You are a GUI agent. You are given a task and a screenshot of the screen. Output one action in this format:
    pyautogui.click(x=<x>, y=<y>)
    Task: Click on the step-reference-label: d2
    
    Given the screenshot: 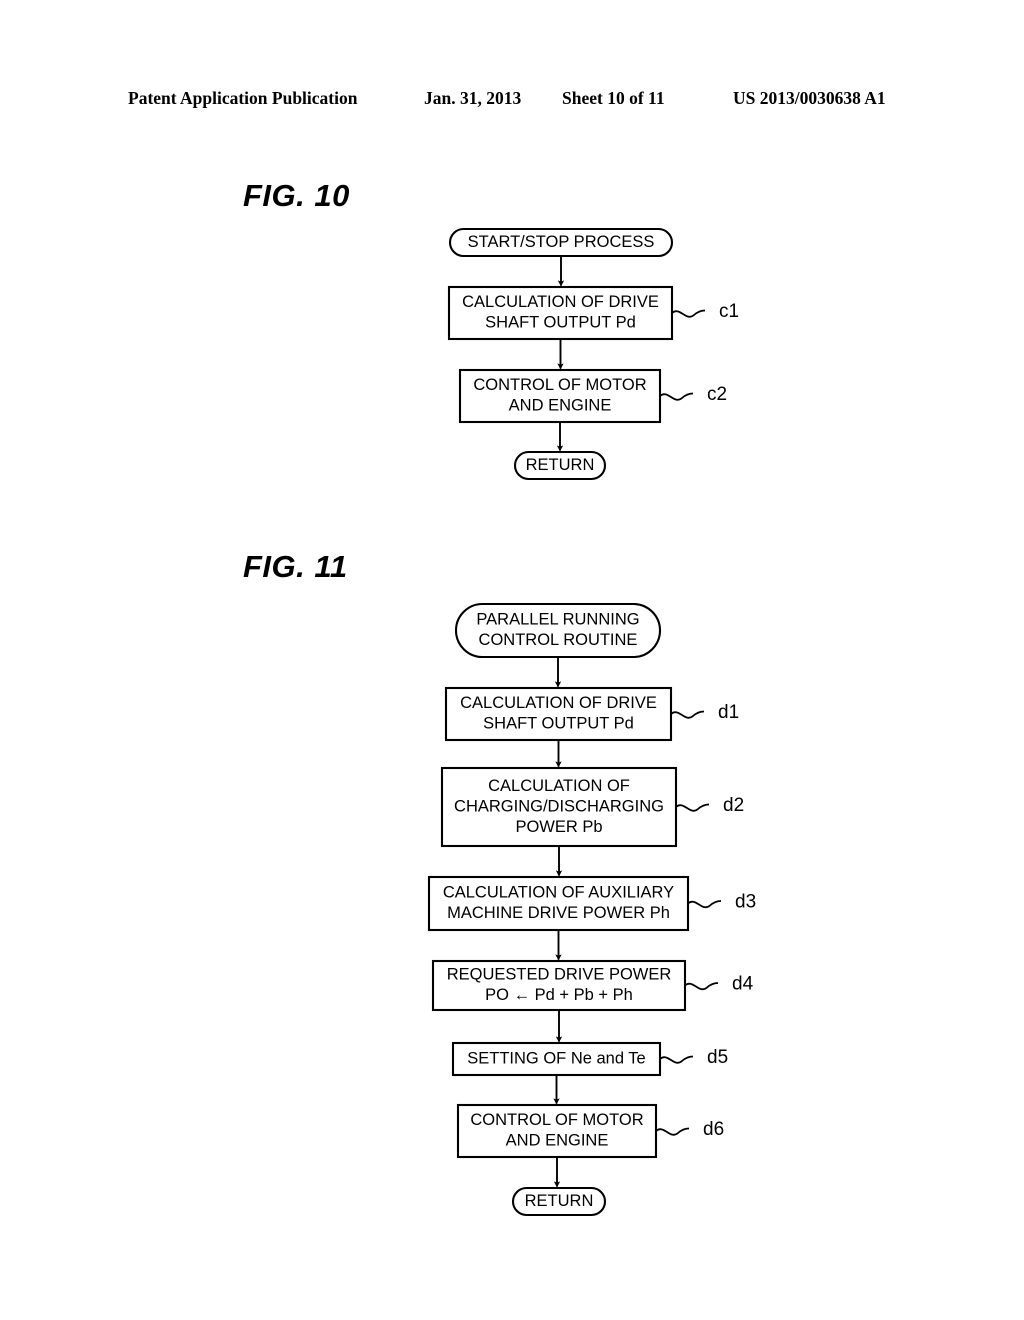 What is the action you would take?
    pyautogui.click(x=733, y=805)
    